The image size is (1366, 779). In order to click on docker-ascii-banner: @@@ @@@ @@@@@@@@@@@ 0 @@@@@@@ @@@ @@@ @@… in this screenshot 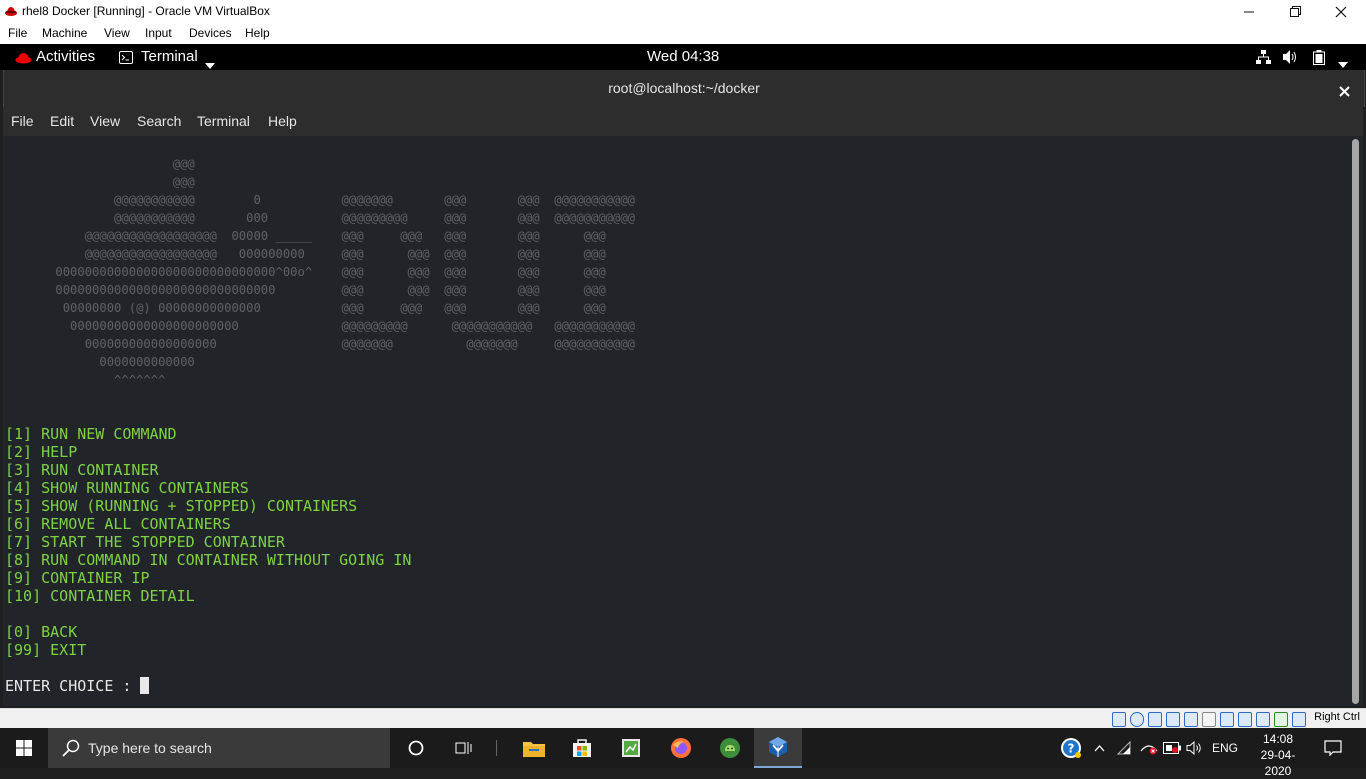, I will do `click(319, 272)`.